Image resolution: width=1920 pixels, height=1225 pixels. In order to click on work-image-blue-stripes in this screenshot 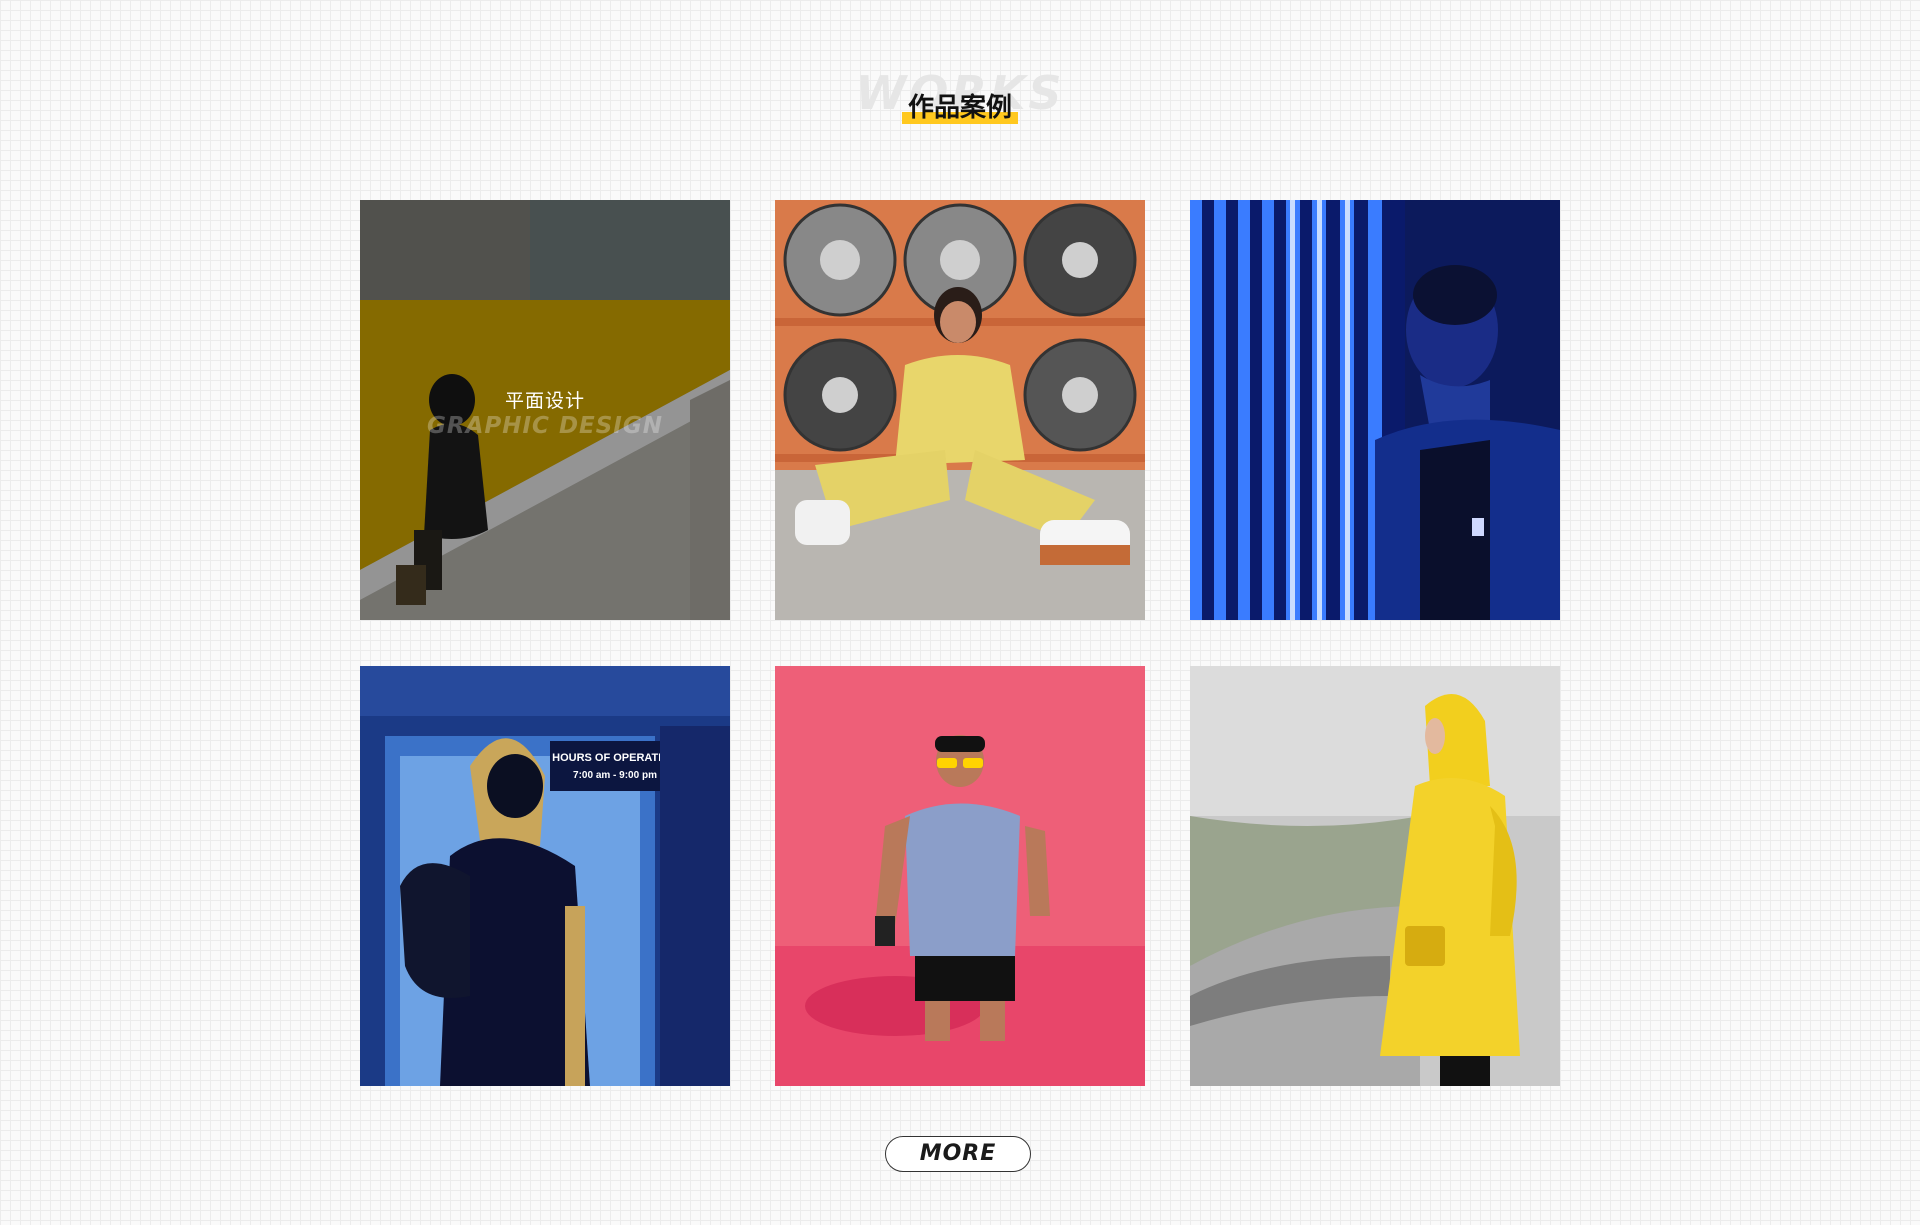, I will do `click(1375, 410)`.